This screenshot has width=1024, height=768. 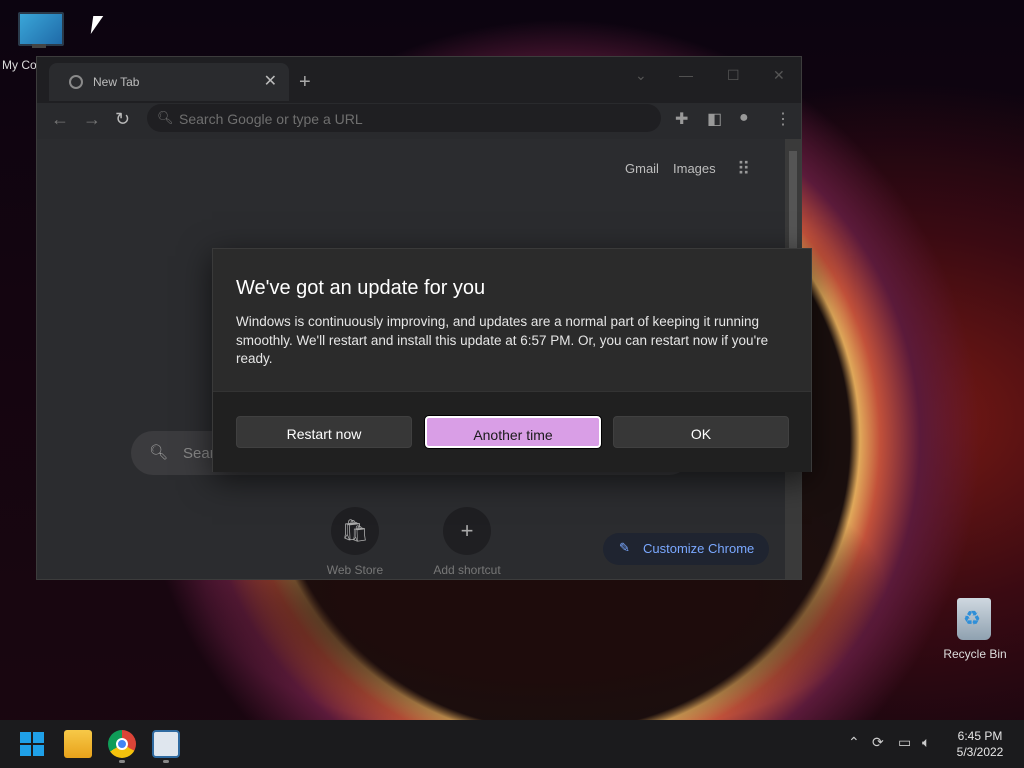 What do you see at coordinates (122, 744) in the screenshot?
I see `chrome-taskbar-icon` at bounding box center [122, 744].